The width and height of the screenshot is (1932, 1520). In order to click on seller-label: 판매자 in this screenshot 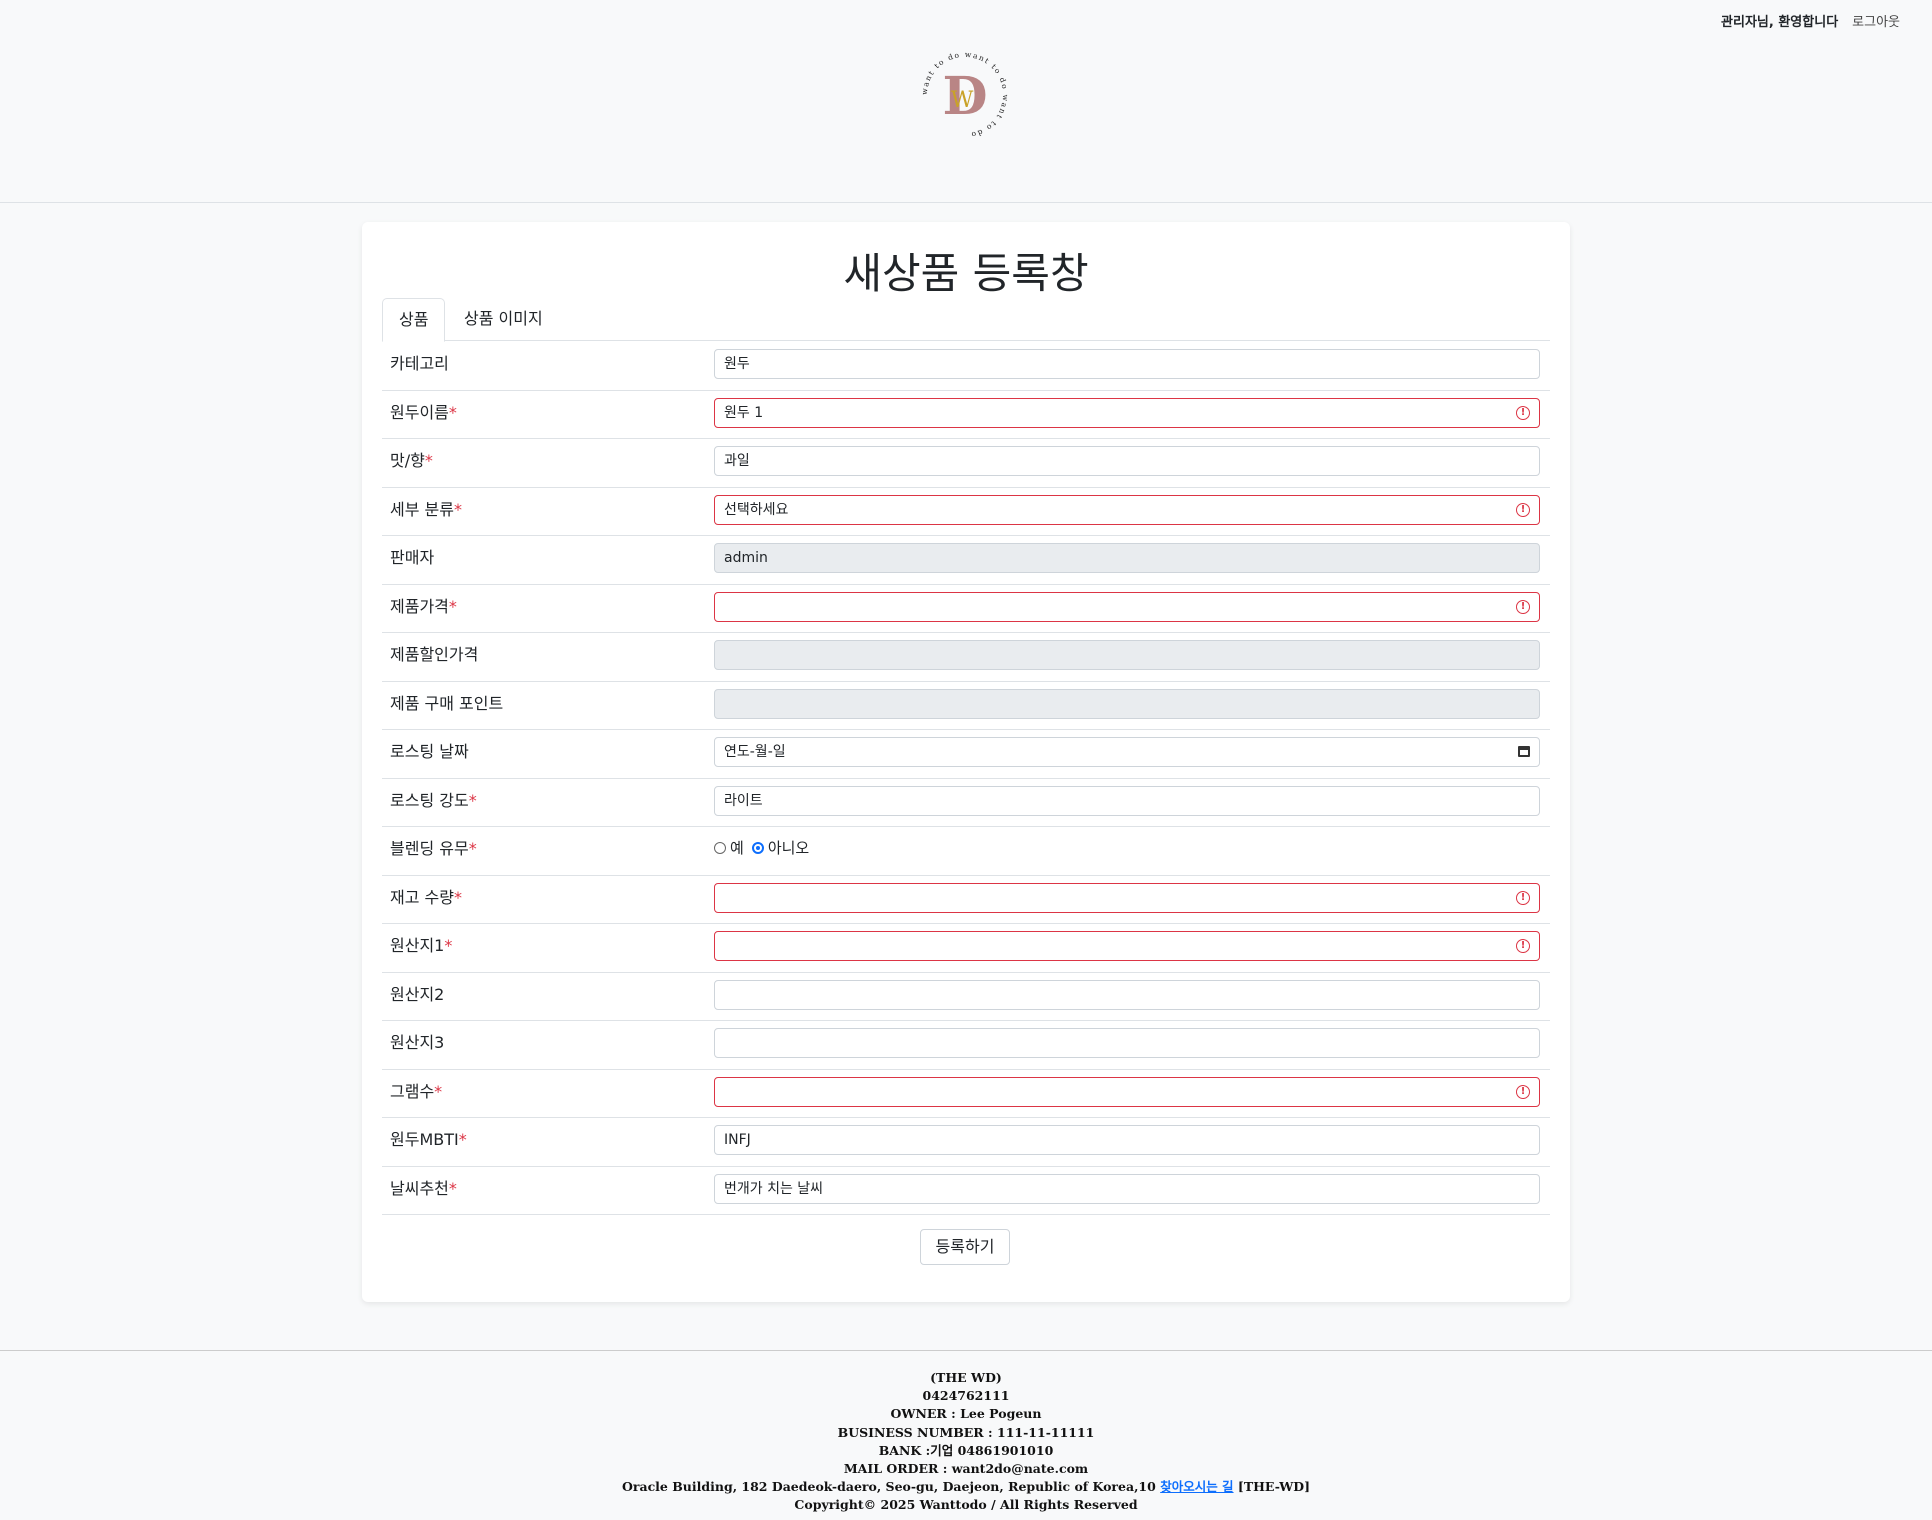, I will do `click(412, 557)`.